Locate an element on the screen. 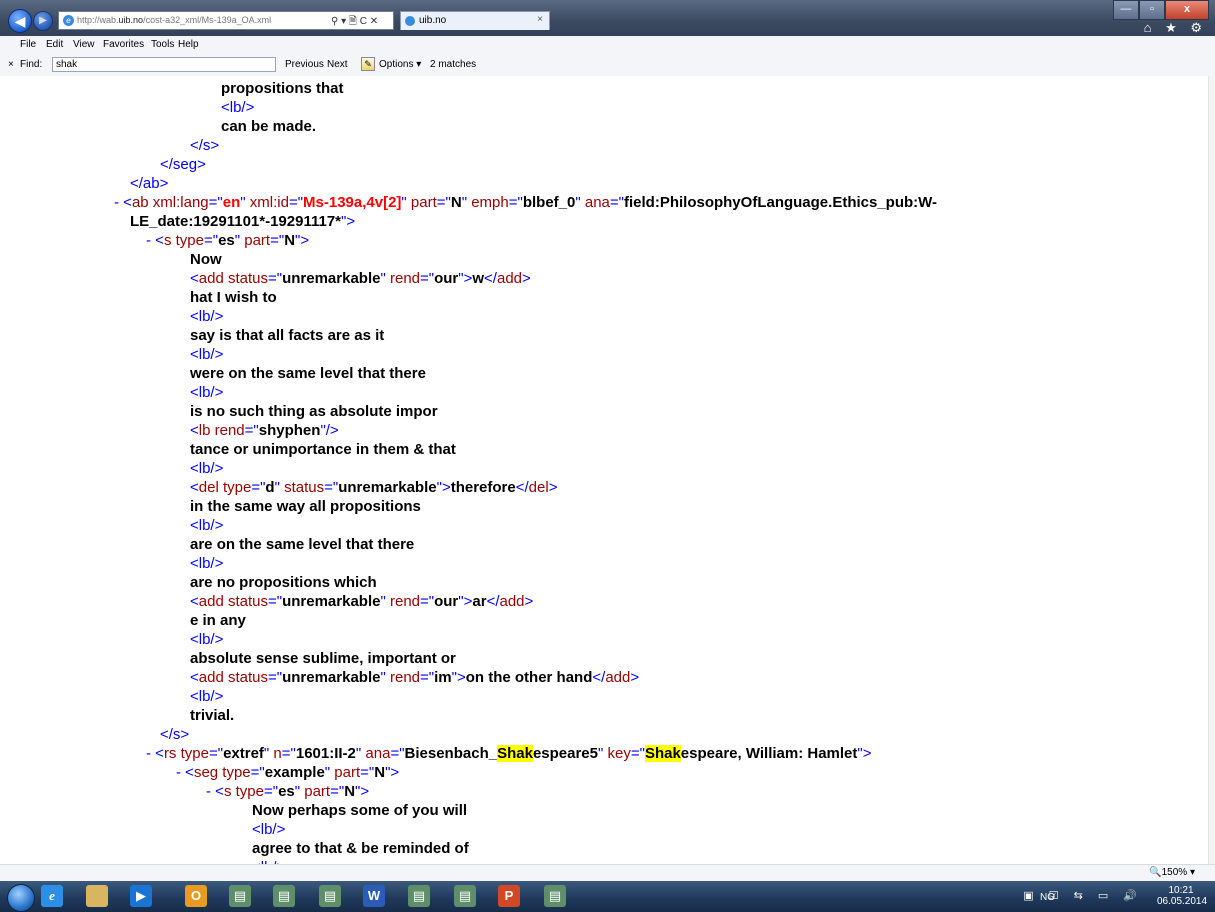  menu-file: File is located at coordinates (28, 44).